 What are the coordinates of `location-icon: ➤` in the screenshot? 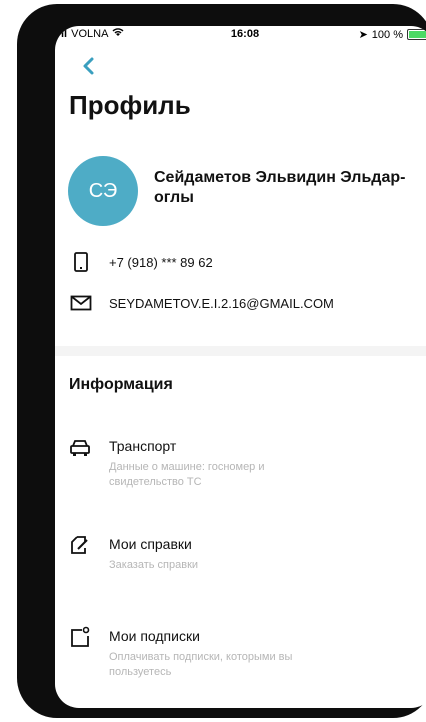 It's located at (363, 35).